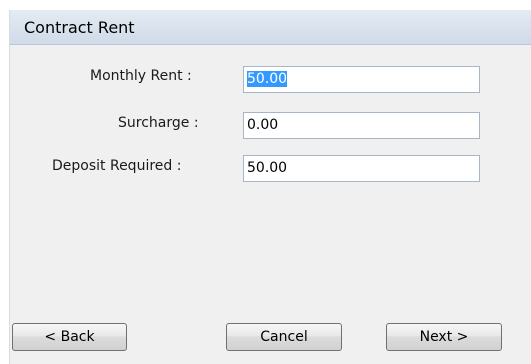 The width and height of the screenshot is (531, 364). Describe the element at coordinates (267, 79) in the screenshot. I see `monthly-rent-value: 50.00` at that location.